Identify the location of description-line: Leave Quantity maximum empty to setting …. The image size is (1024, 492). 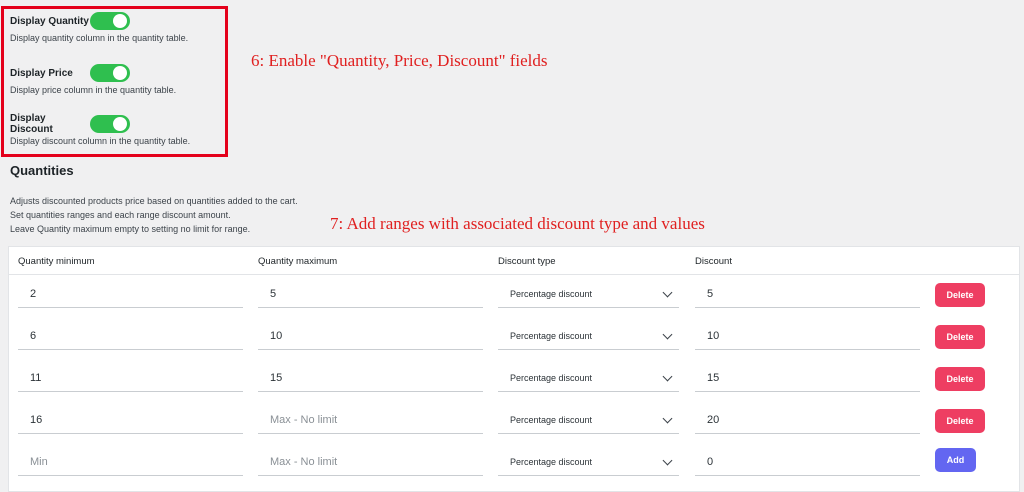
(130, 229).